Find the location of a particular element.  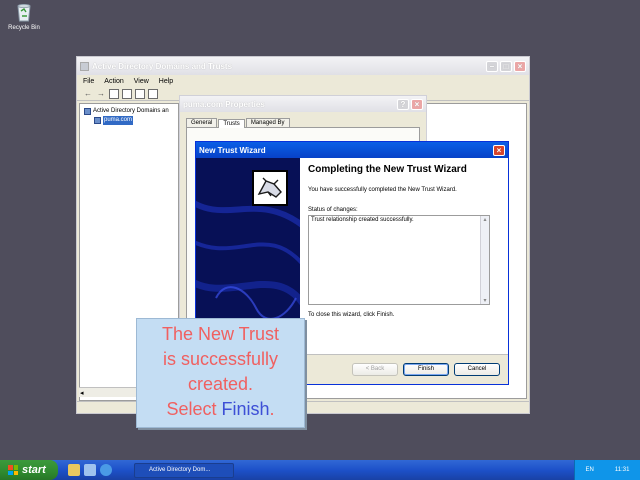

callout-line-3: created. is located at coordinates (220, 384).